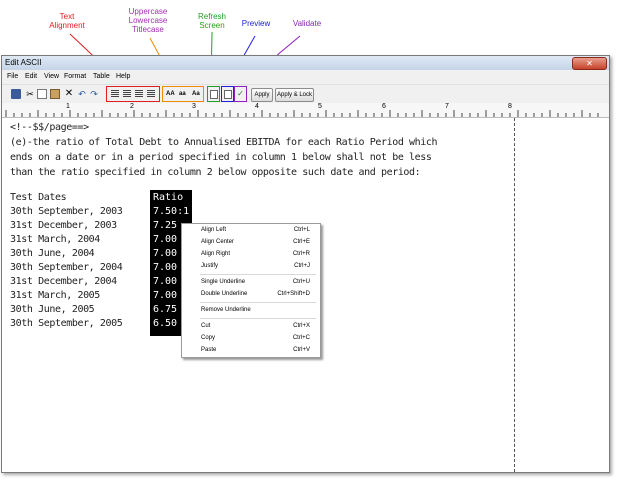  Describe the element at coordinates (94, 94) in the screenshot. I see `redo-icon: ↷` at that location.